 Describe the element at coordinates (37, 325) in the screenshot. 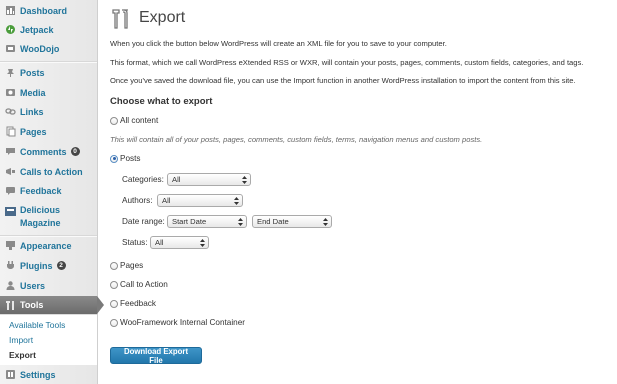

I see `submenu-available-tools: Available Tools` at that location.